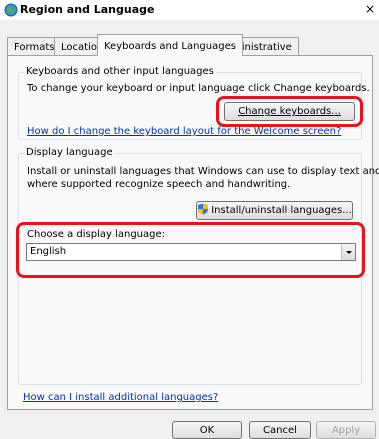  What do you see at coordinates (346, 430) in the screenshot?
I see `apply-button: Apply` at bounding box center [346, 430].